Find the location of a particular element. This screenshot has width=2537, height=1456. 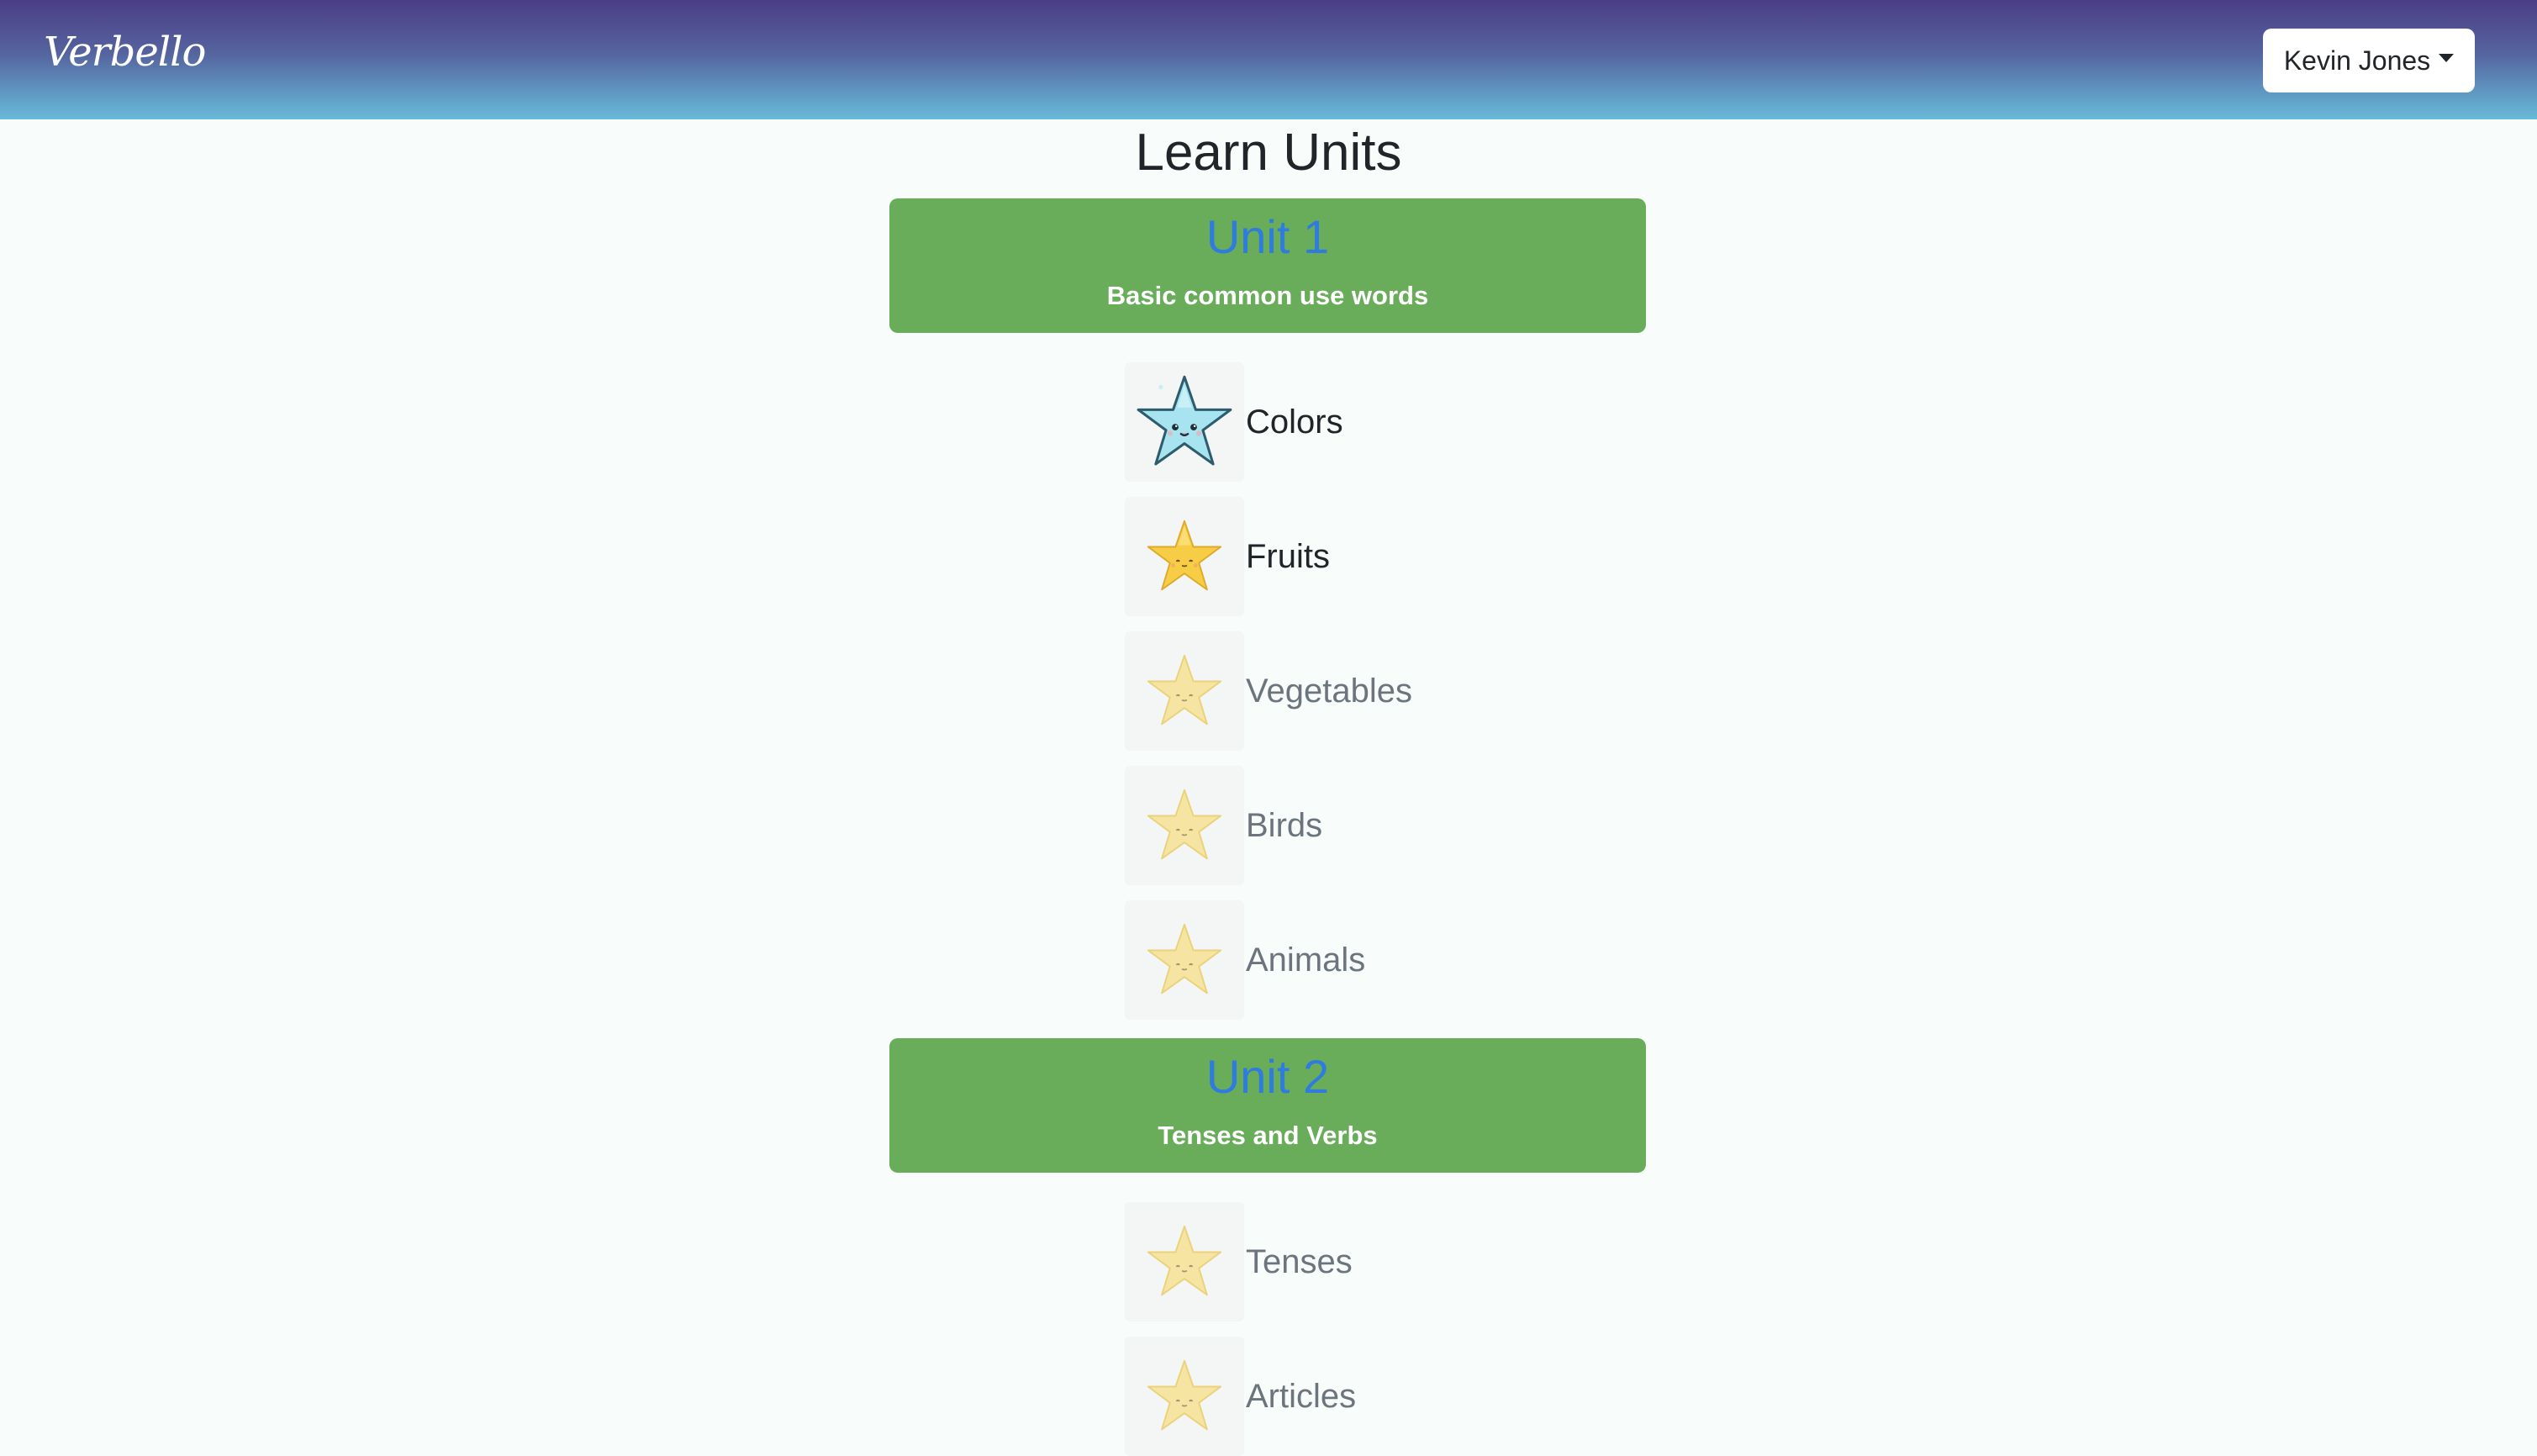

lesson-birds: Birds is located at coordinates (1223, 825).